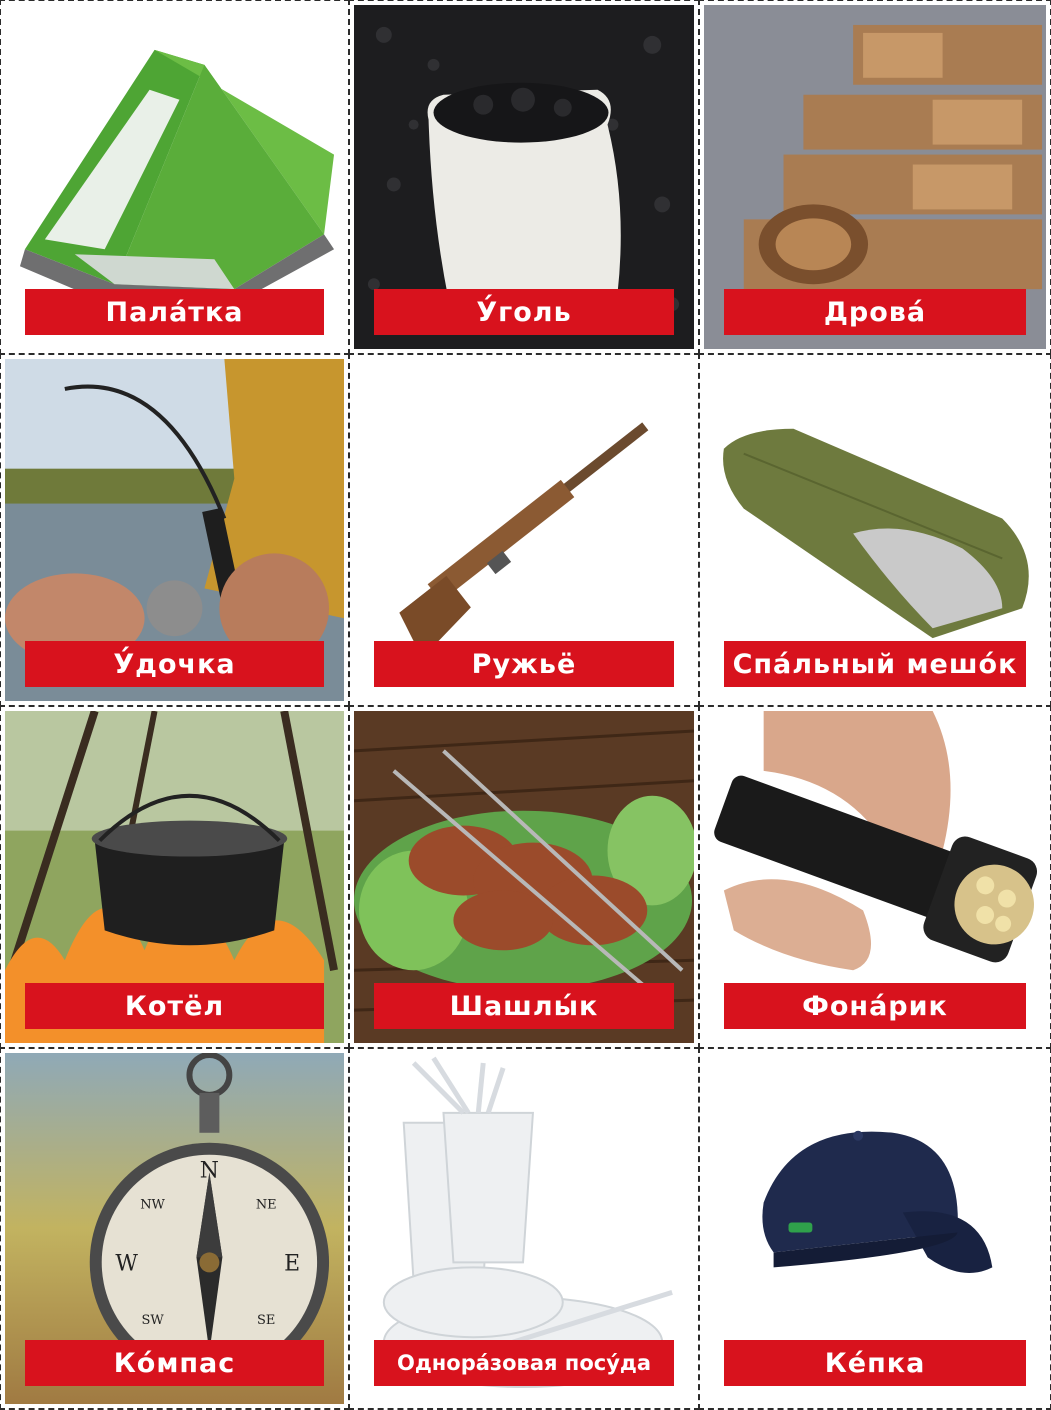 This screenshot has height=1410, width=1051. What do you see at coordinates (524, 177) in the screenshot?
I see `card-coal: У́голь` at bounding box center [524, 177].